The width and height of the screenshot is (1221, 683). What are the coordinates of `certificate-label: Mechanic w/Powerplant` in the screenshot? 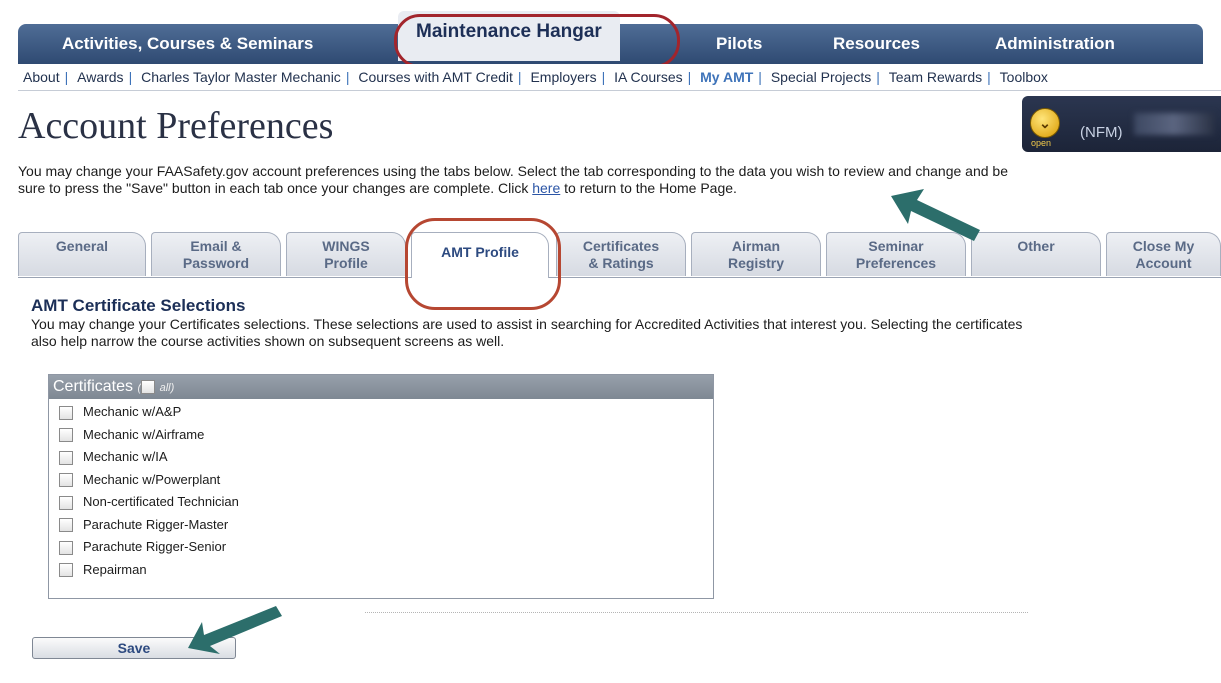 It's located at (152, 479).